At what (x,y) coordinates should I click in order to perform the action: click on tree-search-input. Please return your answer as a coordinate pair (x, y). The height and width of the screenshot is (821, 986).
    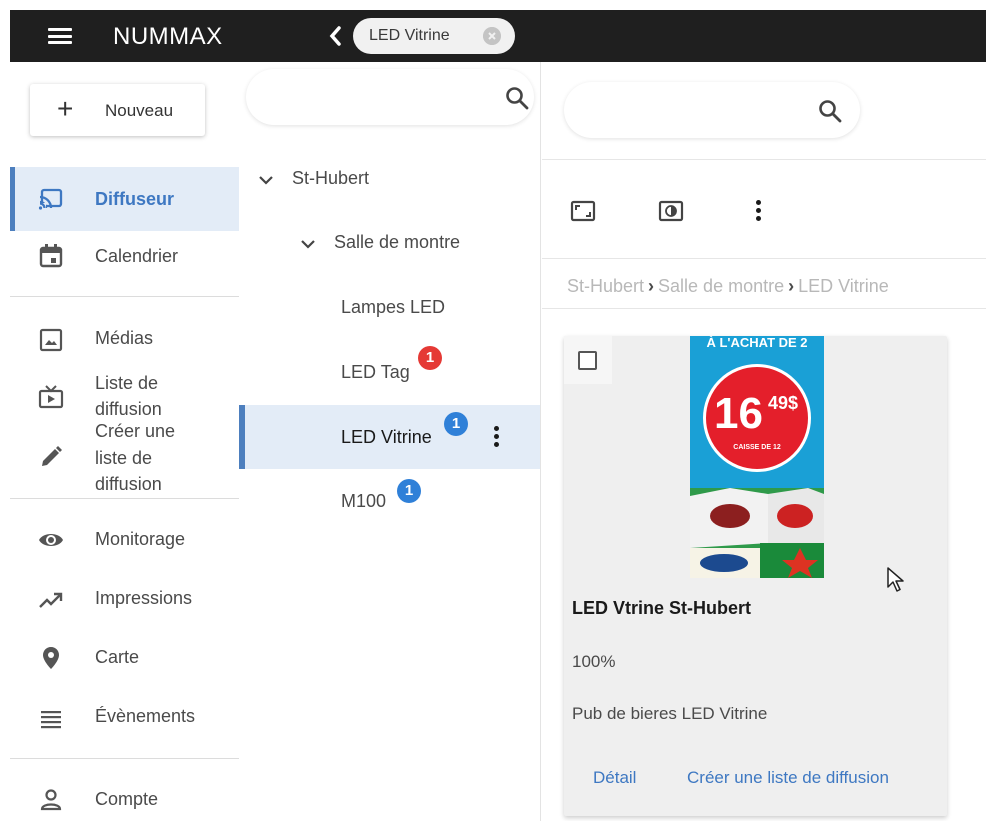
    Looking at the image, I should click on (390, 97).